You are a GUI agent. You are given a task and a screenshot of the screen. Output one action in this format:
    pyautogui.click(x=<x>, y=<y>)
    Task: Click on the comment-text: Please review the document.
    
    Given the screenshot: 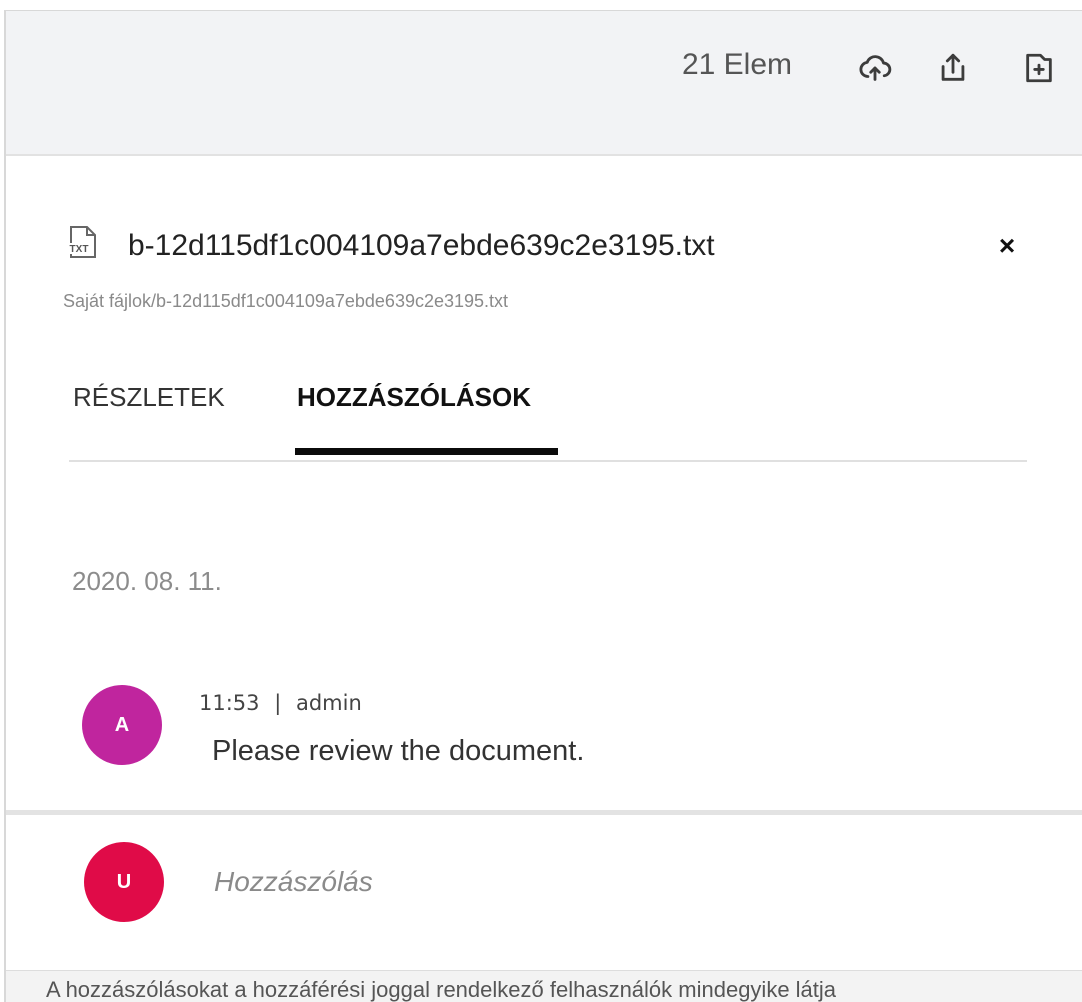 What is the action you would take?
    pyautogui.click(x=398, y=751)
    